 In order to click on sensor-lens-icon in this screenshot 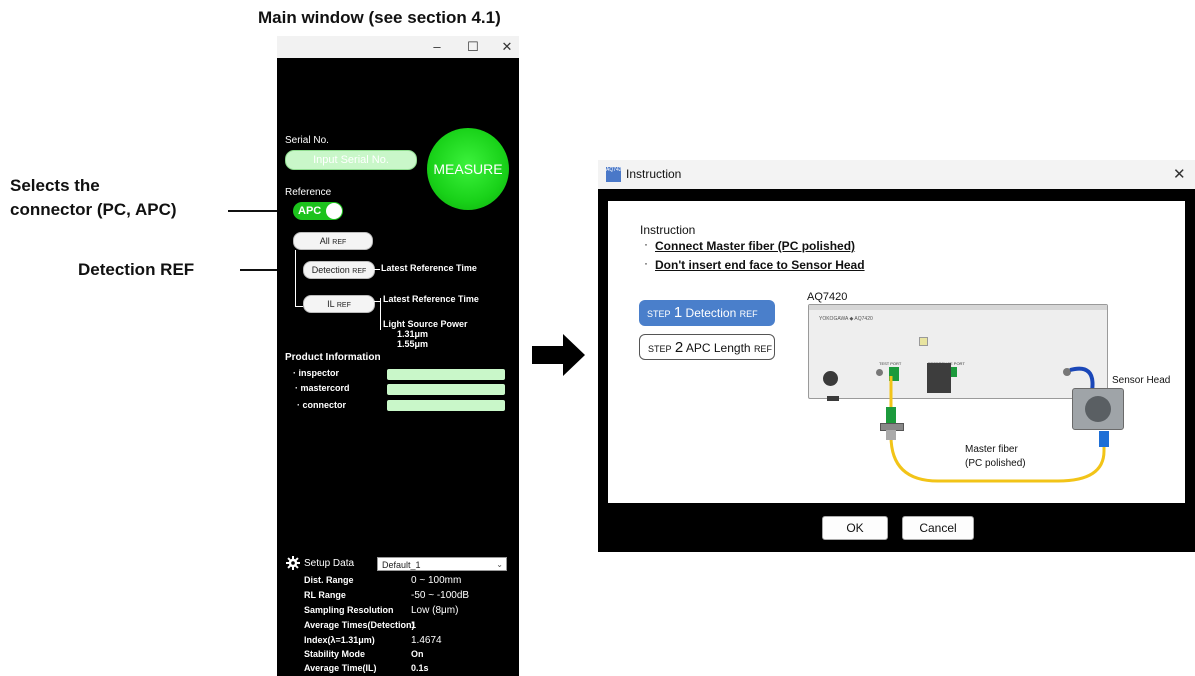, I will do `click(1098, 409)`.